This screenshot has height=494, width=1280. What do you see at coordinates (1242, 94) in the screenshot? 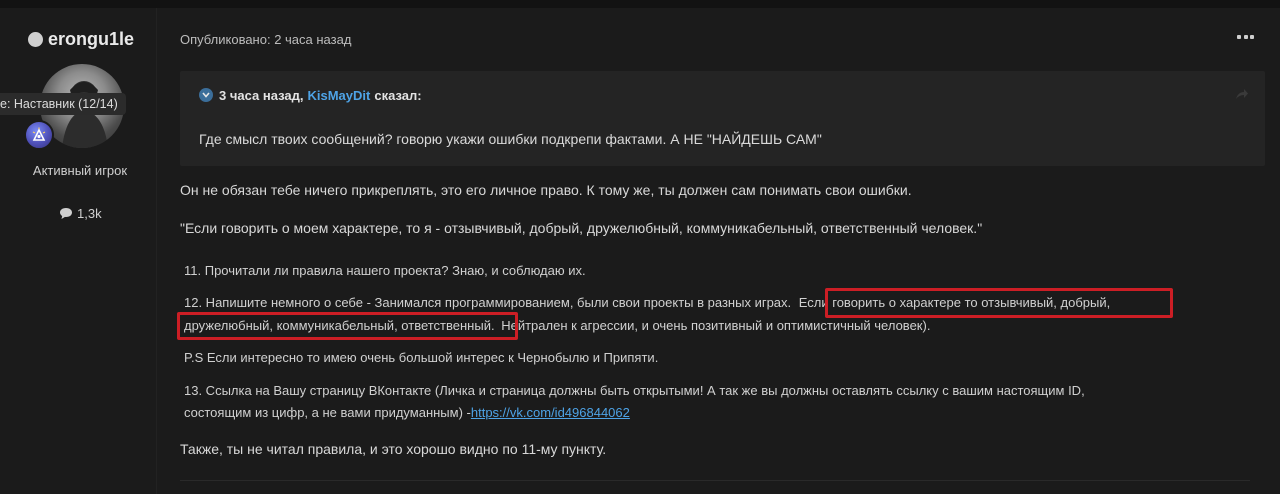
I see `share-icon` at bounding box center [1242, 94].